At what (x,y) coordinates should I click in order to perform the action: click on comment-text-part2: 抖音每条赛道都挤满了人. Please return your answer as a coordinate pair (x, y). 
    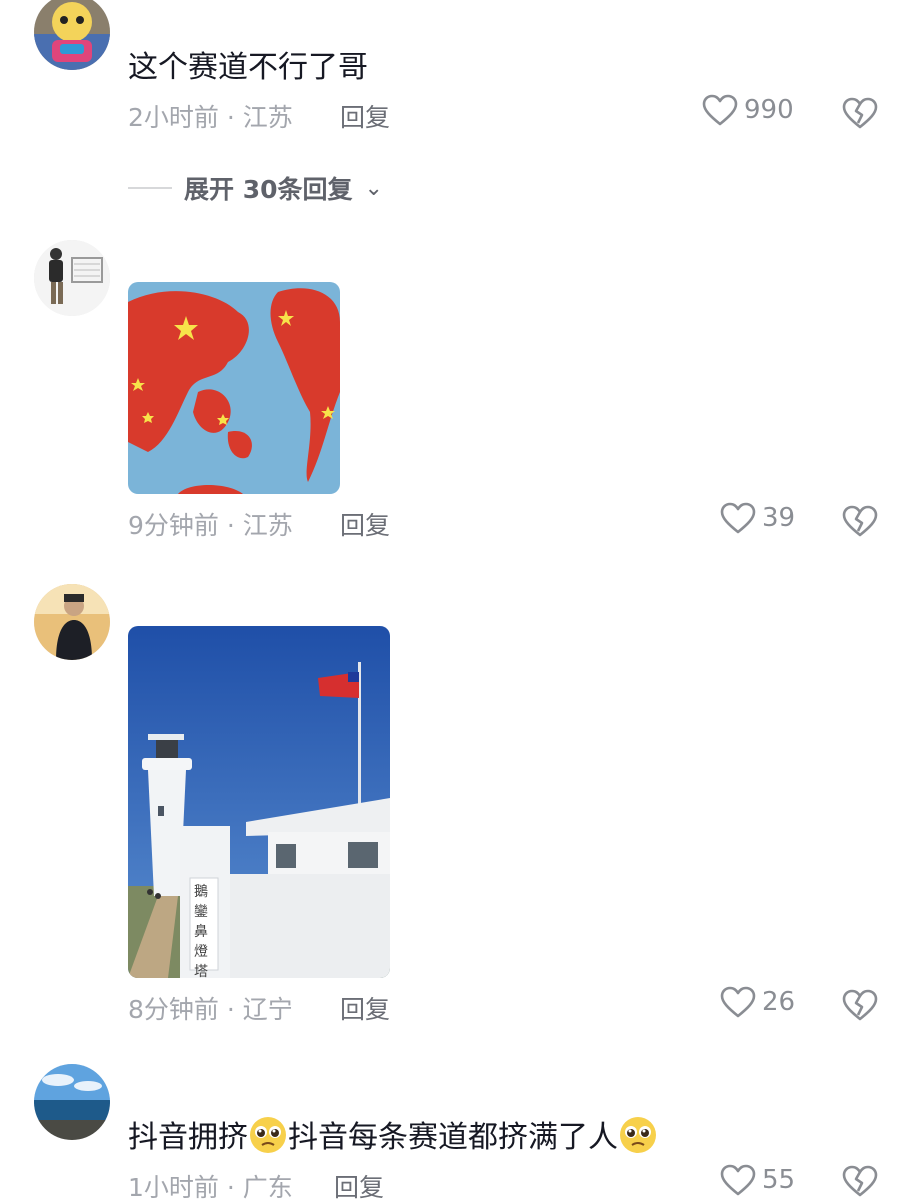
    Looking at the image, I should click on (453, 1137).